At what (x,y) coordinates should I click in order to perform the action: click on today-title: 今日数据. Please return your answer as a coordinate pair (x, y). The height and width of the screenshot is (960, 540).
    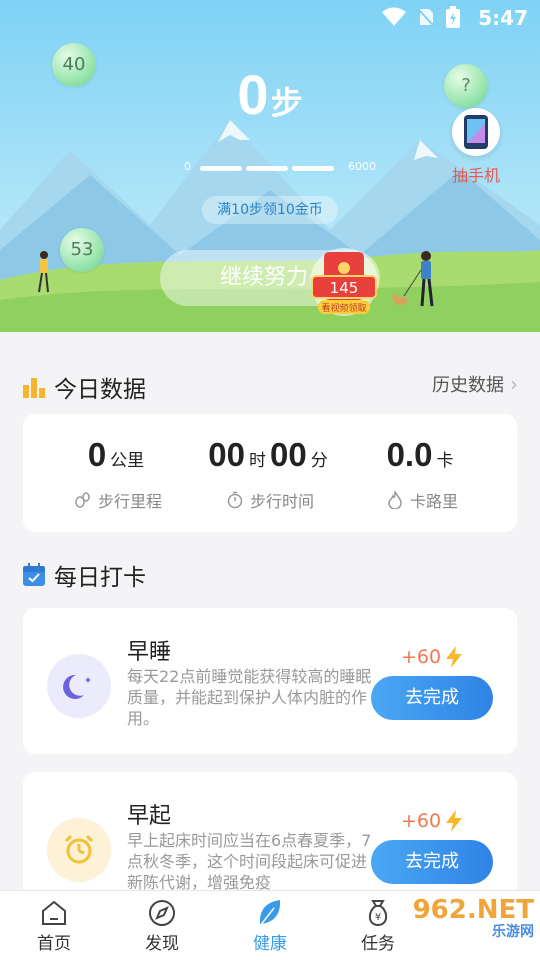
    Looking at the image, I should click on (100, 390).